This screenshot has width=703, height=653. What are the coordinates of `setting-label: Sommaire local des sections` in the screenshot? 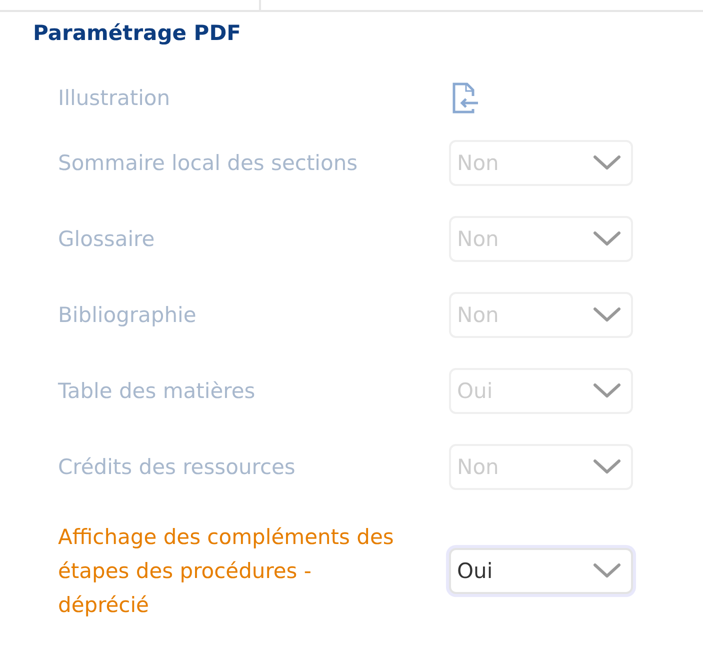 It's located at (208, 163).